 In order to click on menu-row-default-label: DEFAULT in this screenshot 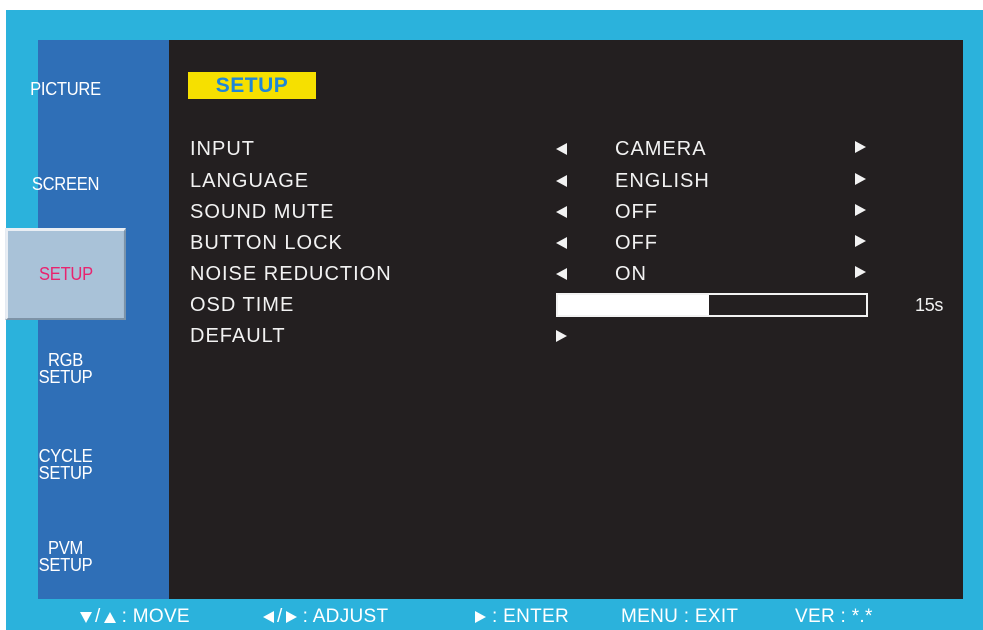, I will do `click(238, 336)`.